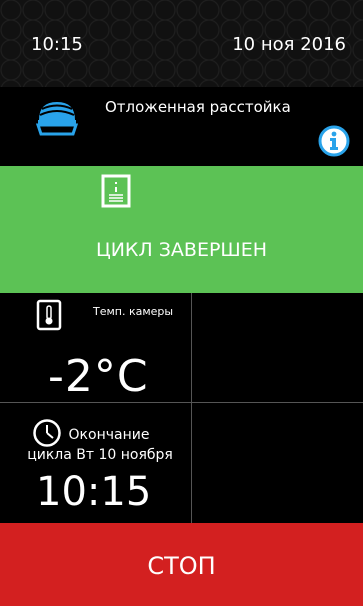 The image size is (363, 606). I want to click on stop-button: СТОП, so click(181, 564).